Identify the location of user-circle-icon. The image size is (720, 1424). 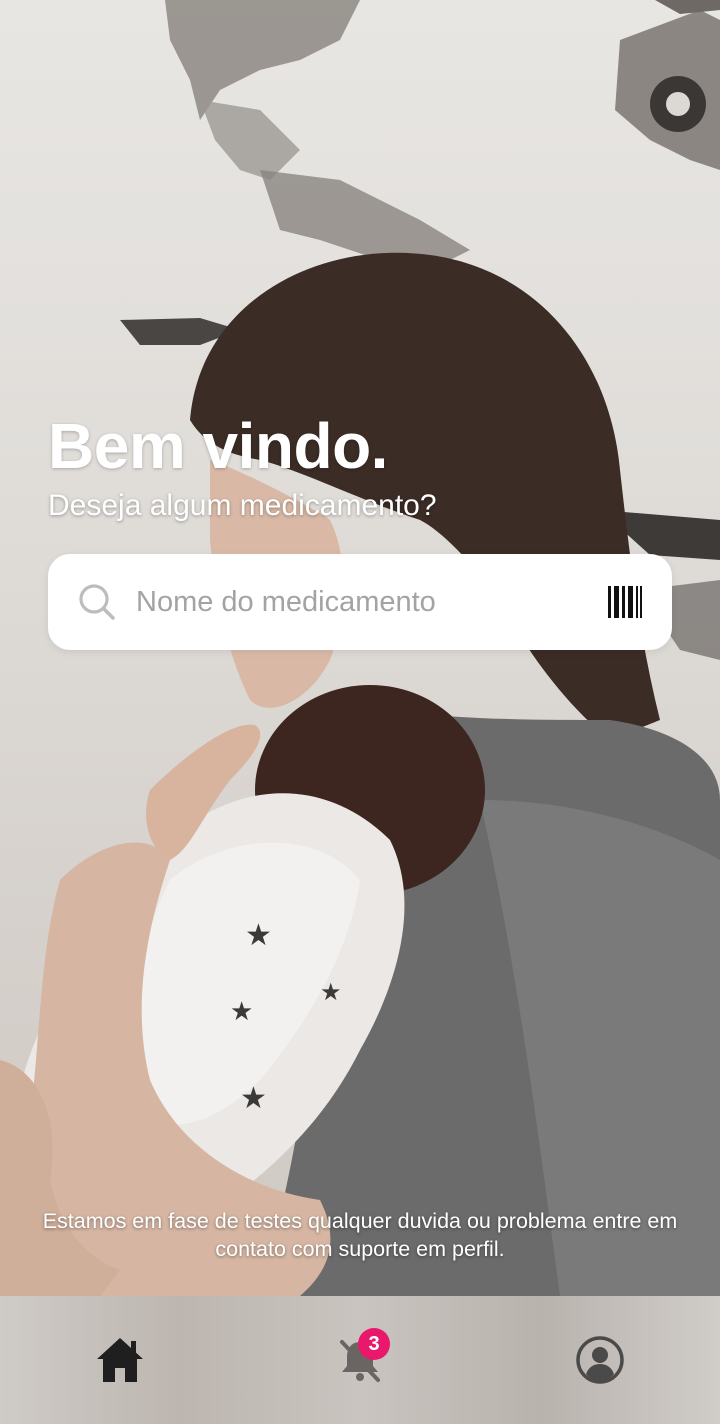
(600, 1360).